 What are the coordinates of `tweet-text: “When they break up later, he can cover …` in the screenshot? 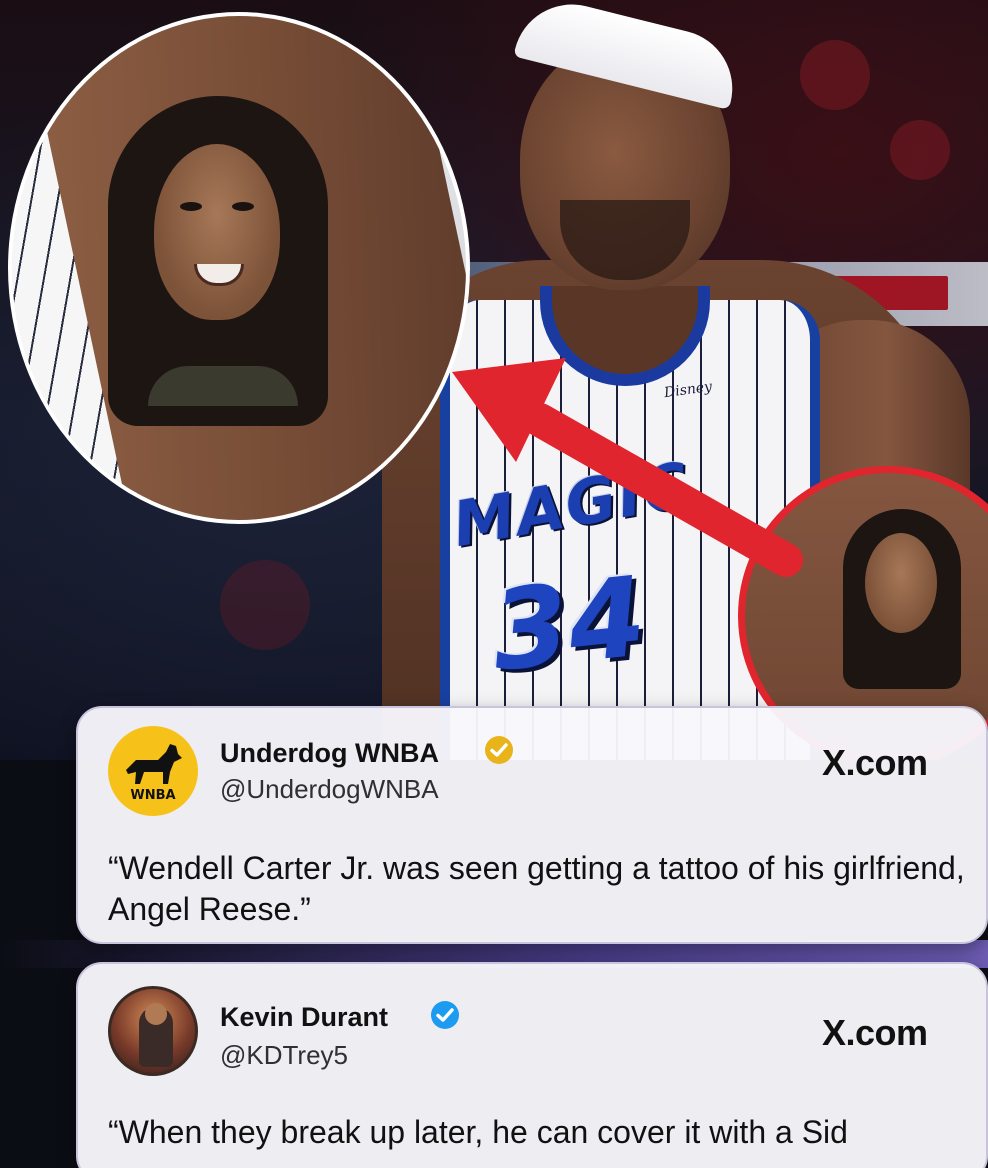 It's located at (478, 1132).